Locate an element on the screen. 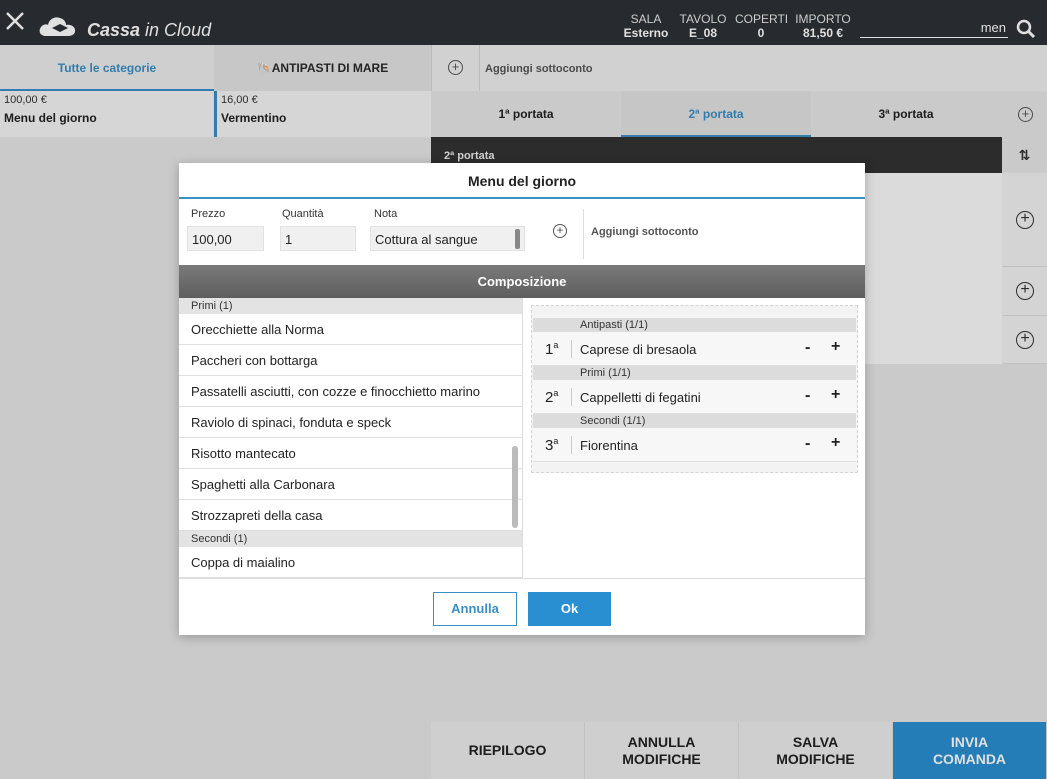 The width and height of the screenshot is (1047, 779). plus-circle-icon: + is located at coordinates (560, 231).